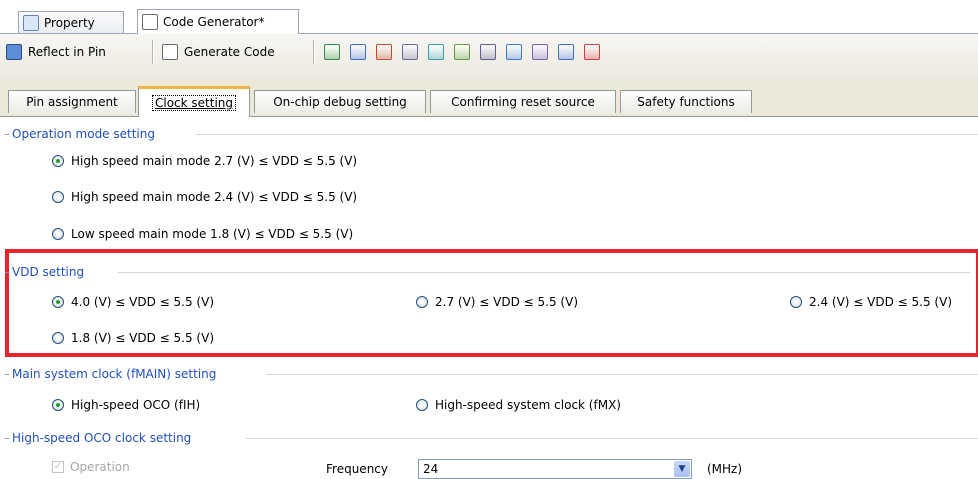 This screenshot has height=479, width=978. I want to click on tab-clock-setting: Clock setting, so click(194, 101).